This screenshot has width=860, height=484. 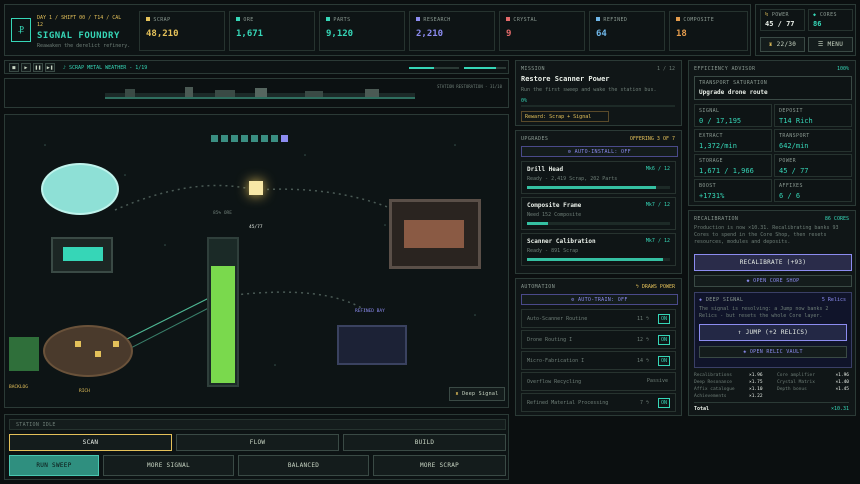 I want to click on power-value: 45 / 77, so click(x=780, y=24).